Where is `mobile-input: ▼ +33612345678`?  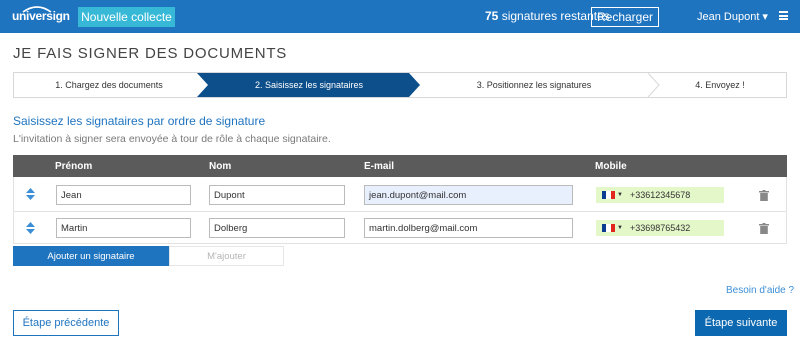 mobile-input: ▼ +33612345678 is located at coordinates (660, 195).